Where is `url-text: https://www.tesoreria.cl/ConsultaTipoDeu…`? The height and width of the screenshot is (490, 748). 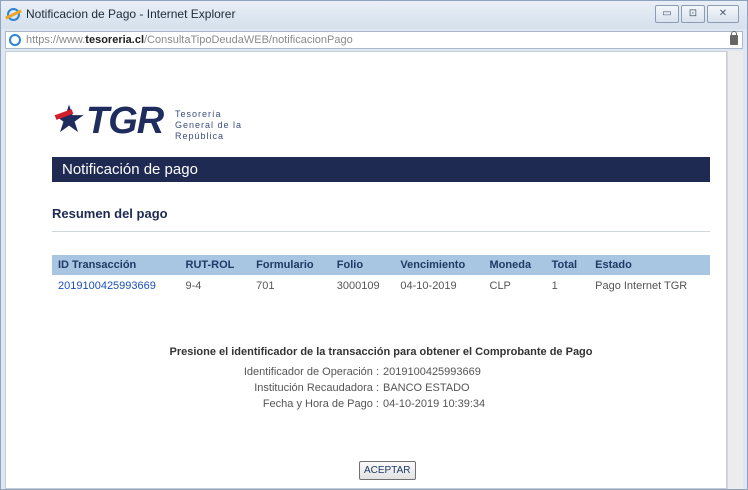 url-text: https://www.tesoreria.cl/ConsultaTipoDeu… is located at coordinates (189, 40).